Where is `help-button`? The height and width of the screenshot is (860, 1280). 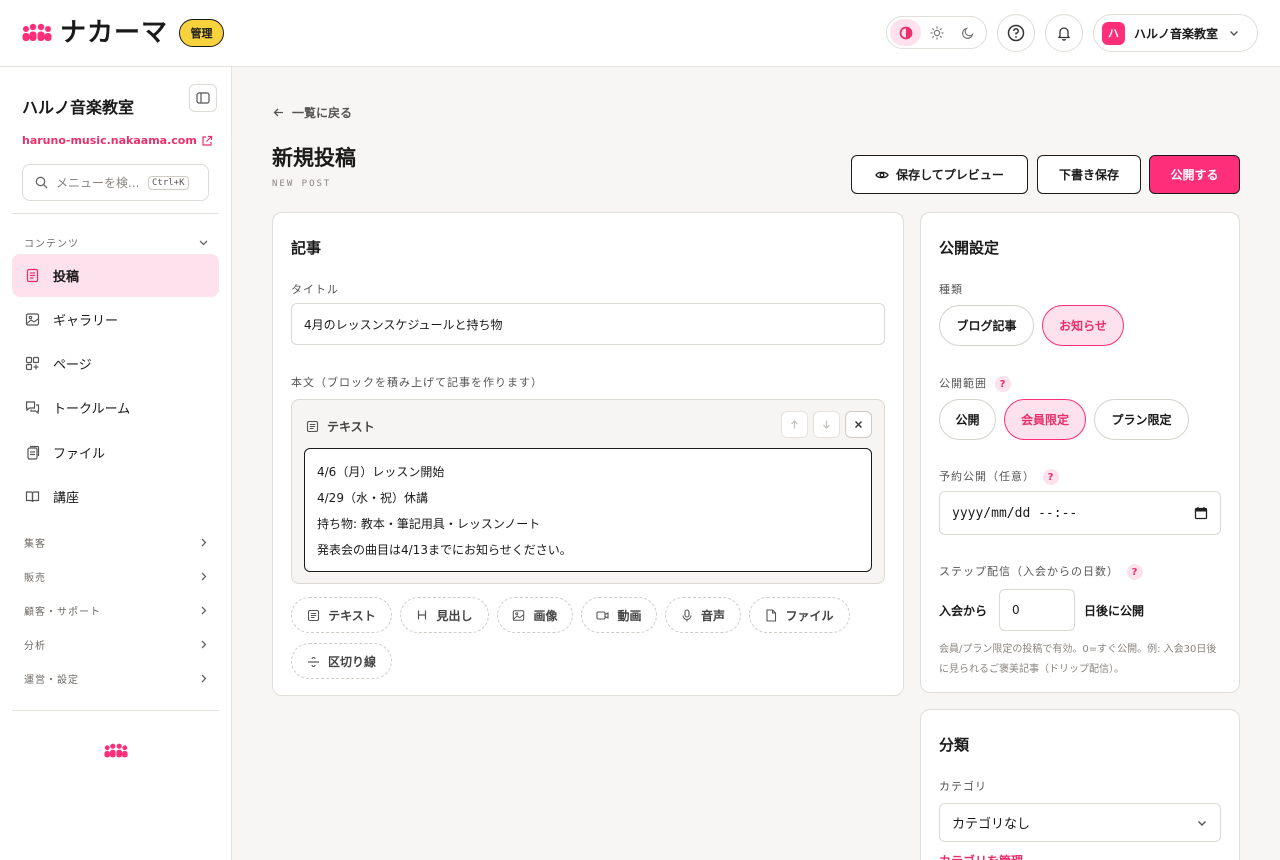 help-button is located at coordinates (1016, 33).